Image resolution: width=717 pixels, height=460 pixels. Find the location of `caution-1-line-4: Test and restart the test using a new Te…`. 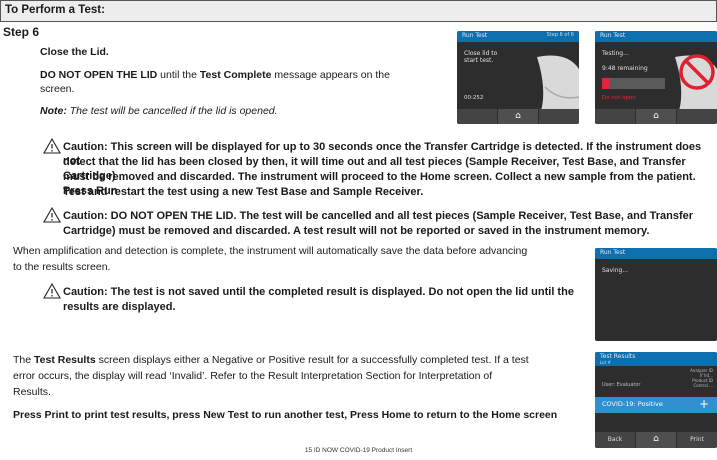

caution-1-line-4: Test and restart the test using a new Te… is located at coordinates (243, 192).